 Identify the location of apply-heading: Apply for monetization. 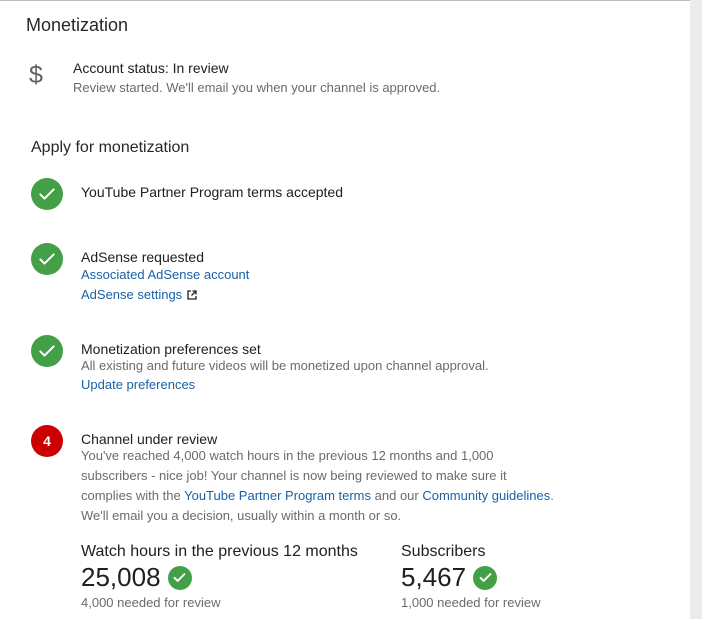
(110, 147).